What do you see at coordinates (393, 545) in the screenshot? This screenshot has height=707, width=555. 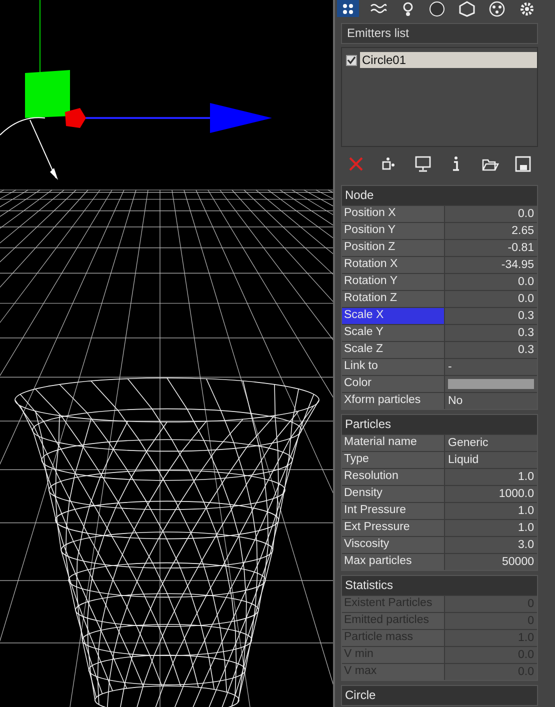 I see `property-label: Viscosity` at bounding box center [393, 545].